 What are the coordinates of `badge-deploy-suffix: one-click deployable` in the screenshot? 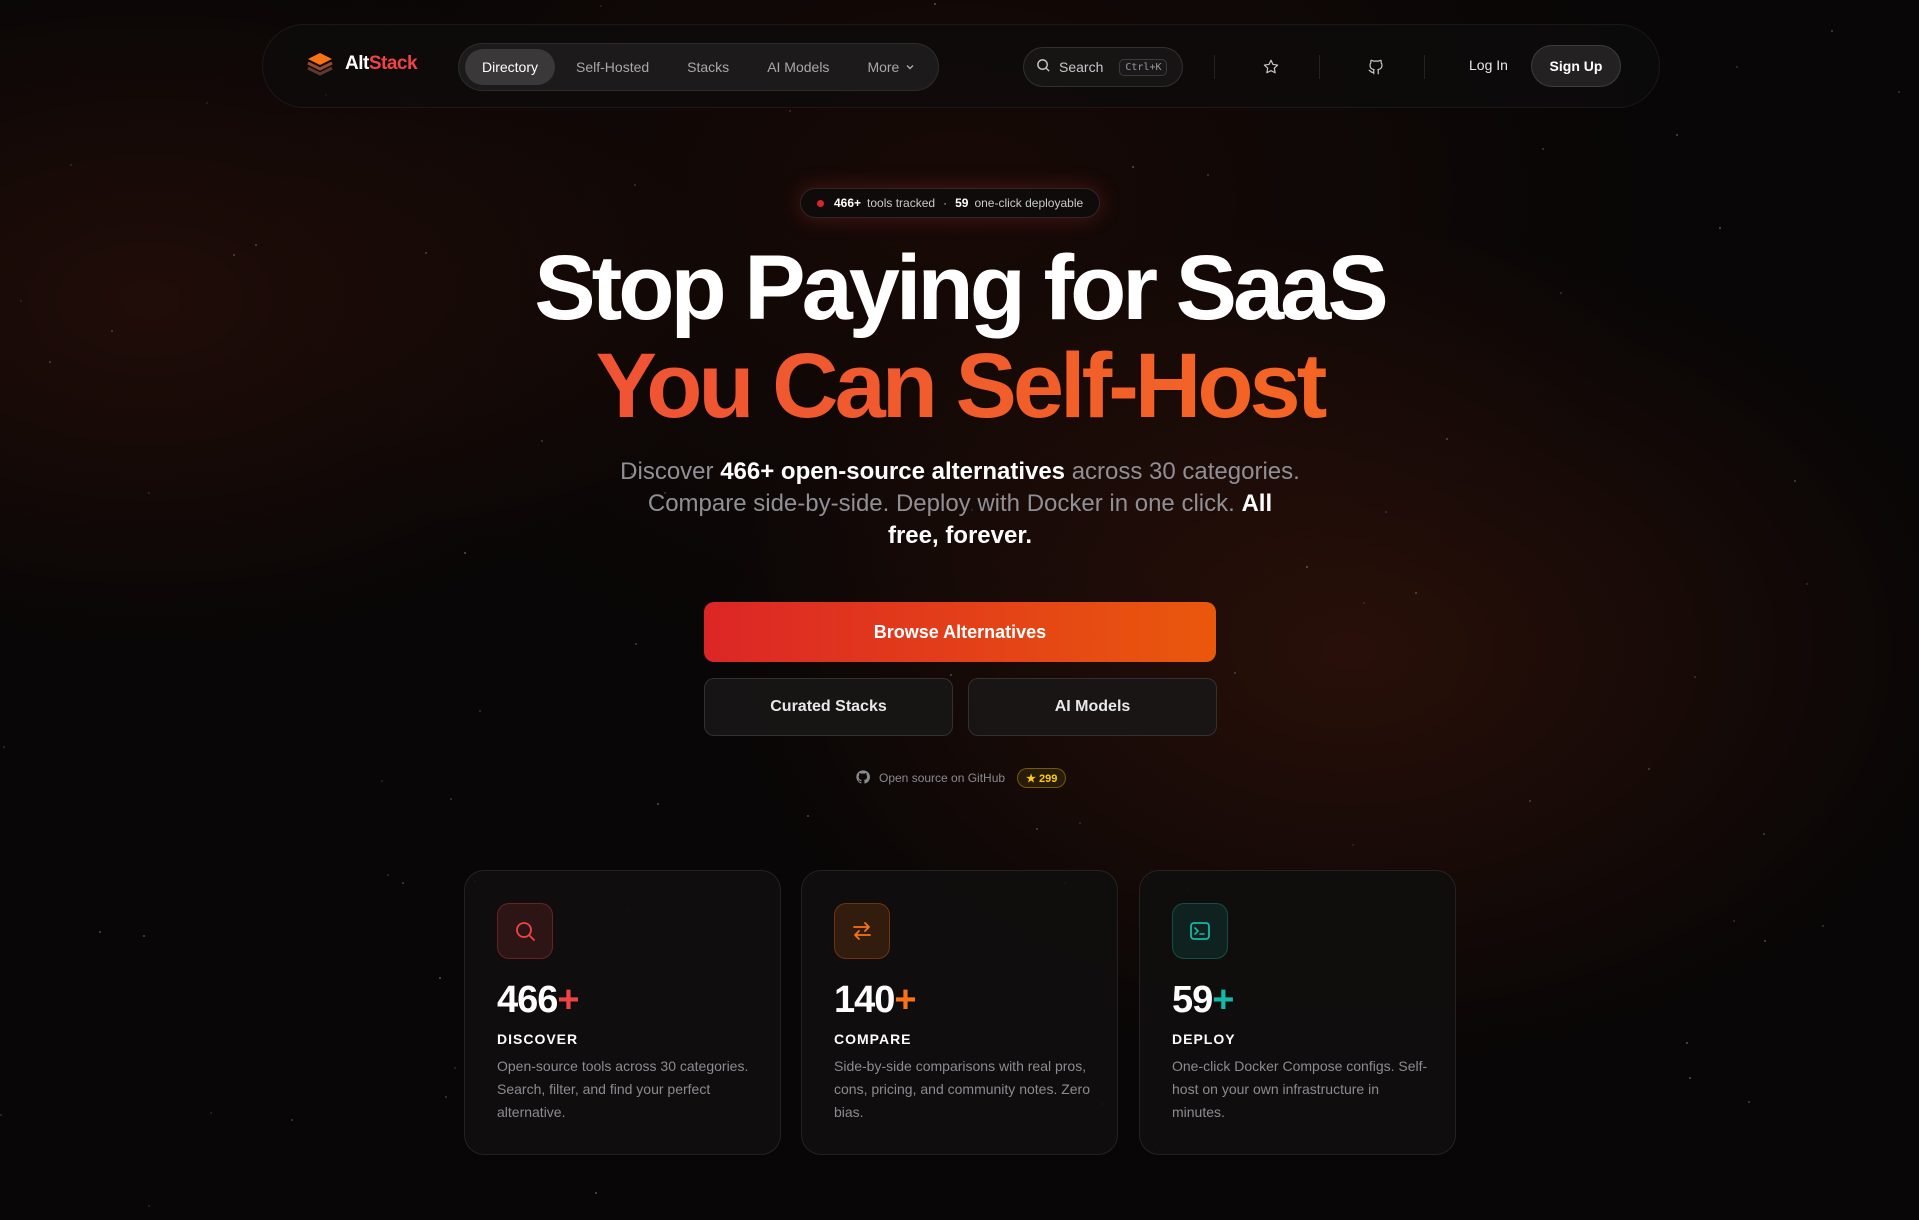 It's located at (1029, 203).